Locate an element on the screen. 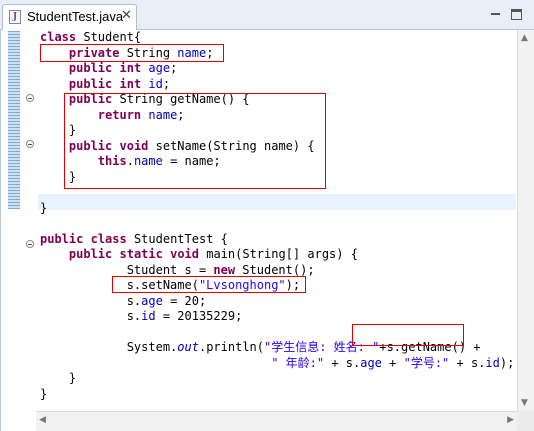 This screenshot has width=534, height=431. folding-gutter is located at coordinates (31, 220).